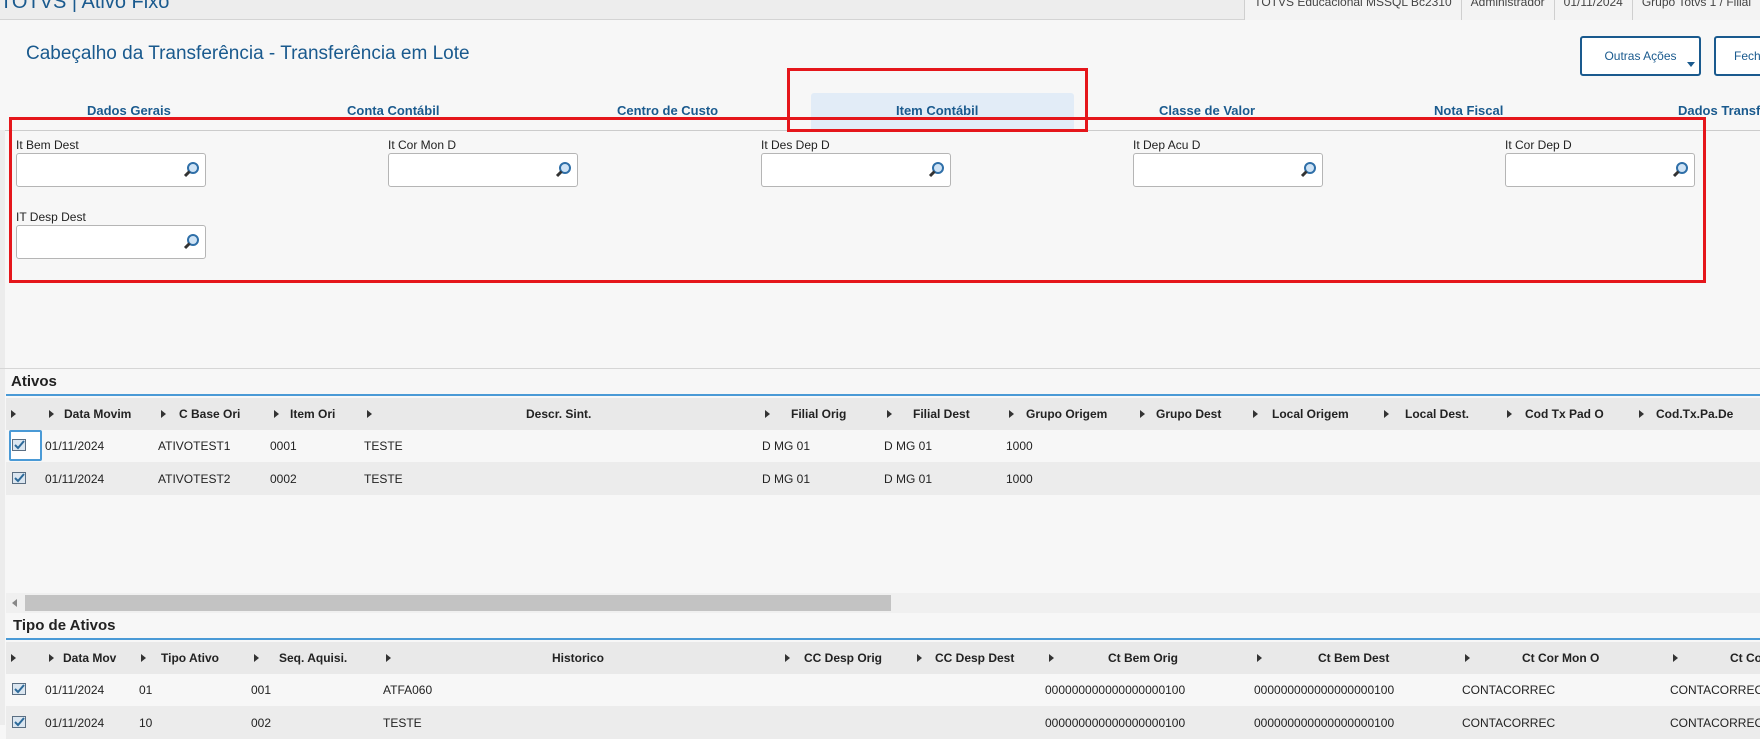  I want to click on col-tipo-ativo: Tipo Ativo, so click(190, 658).